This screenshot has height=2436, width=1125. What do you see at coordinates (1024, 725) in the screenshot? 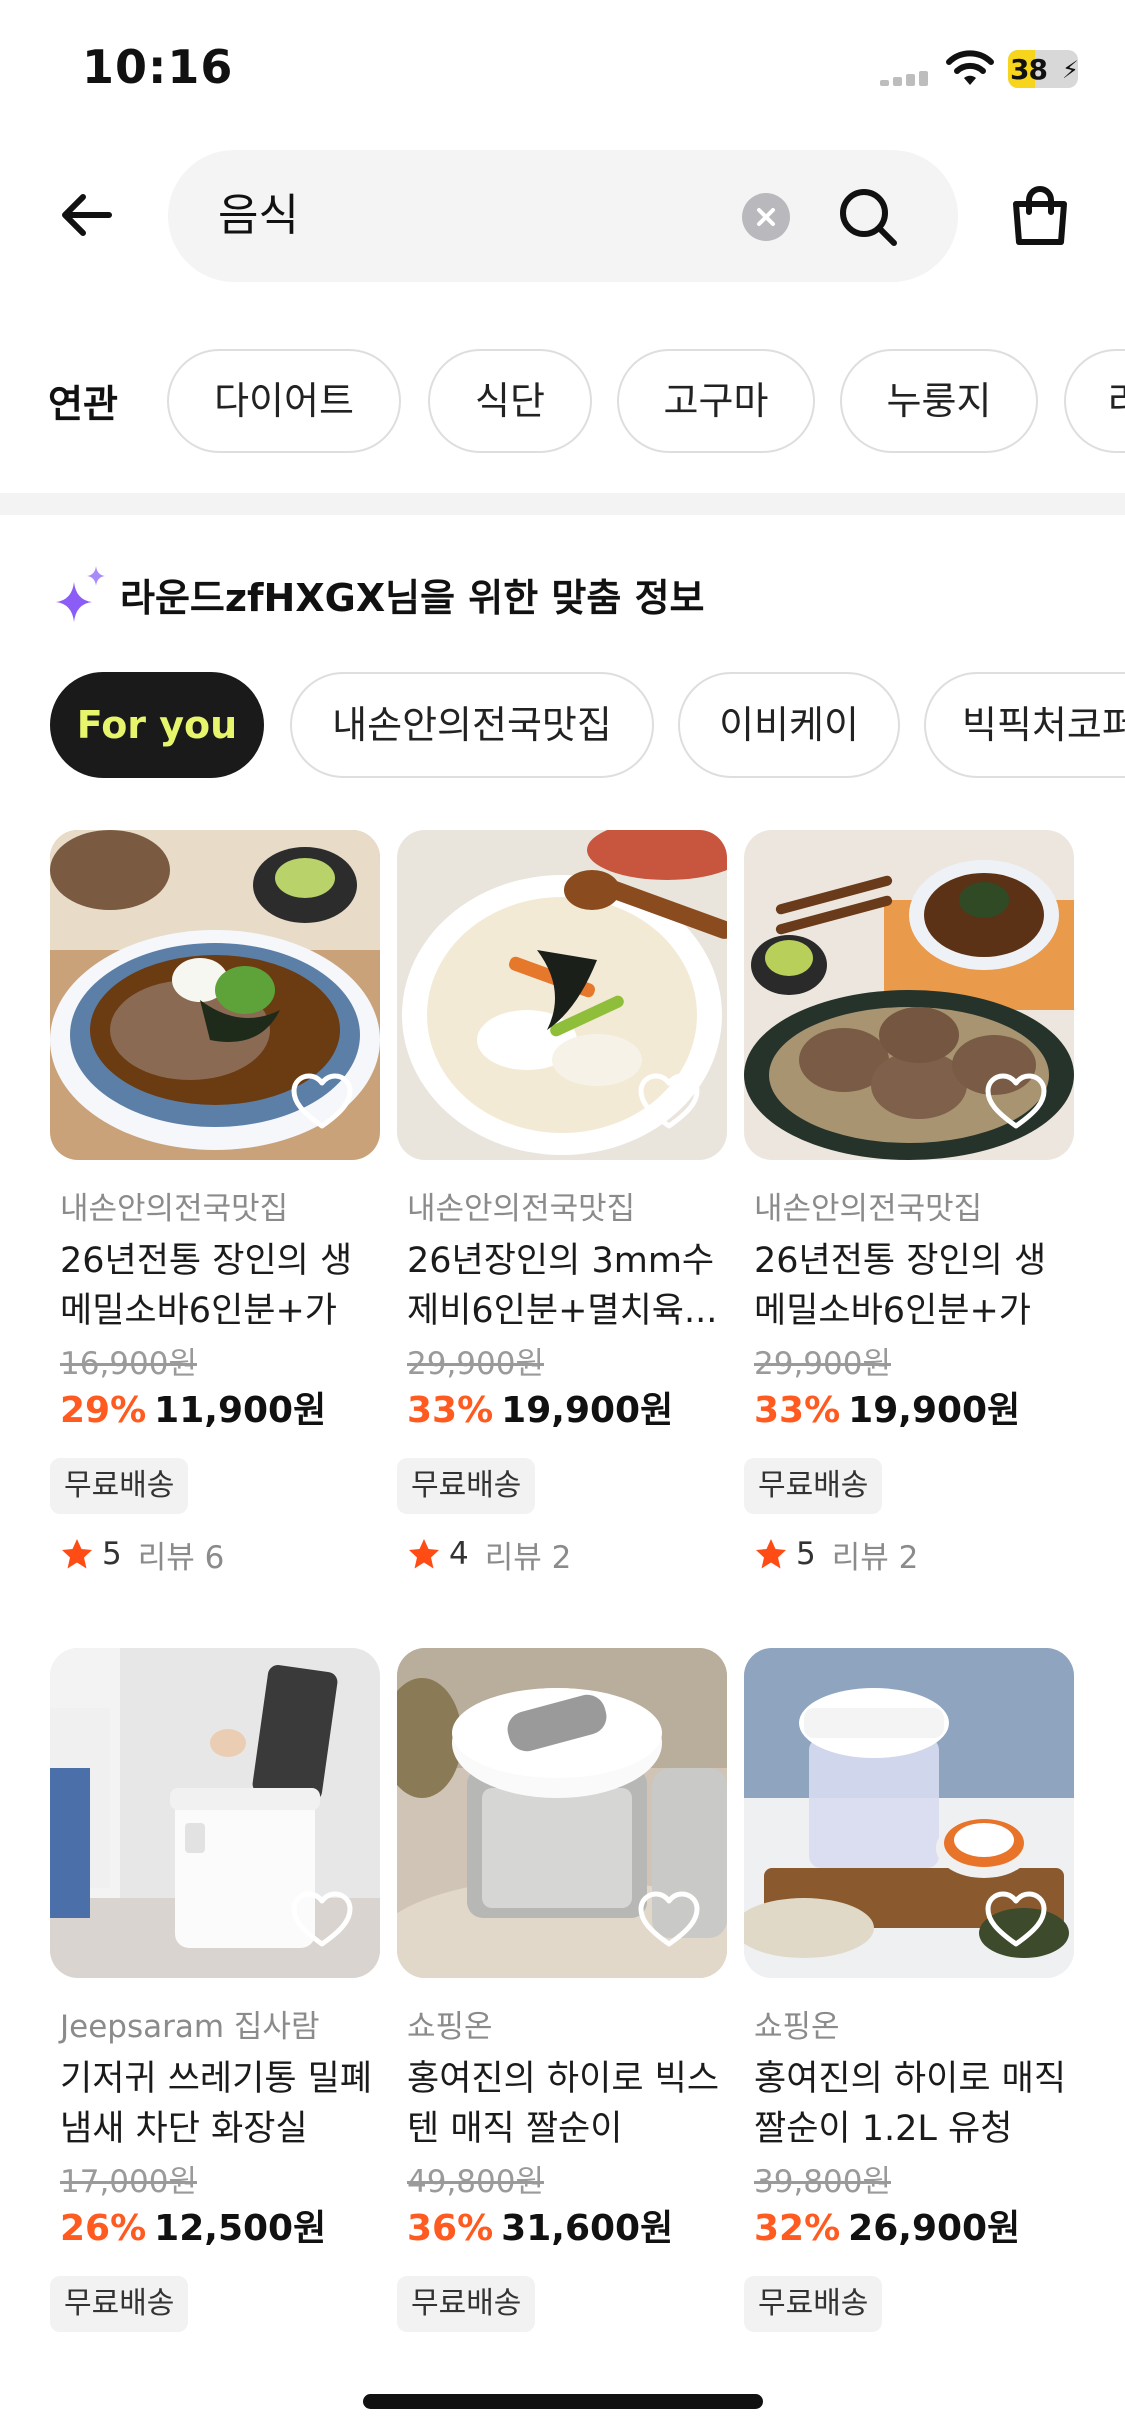
I see `filter-chip: 빅픽처코퍼` at bounding box center [1024, 725].